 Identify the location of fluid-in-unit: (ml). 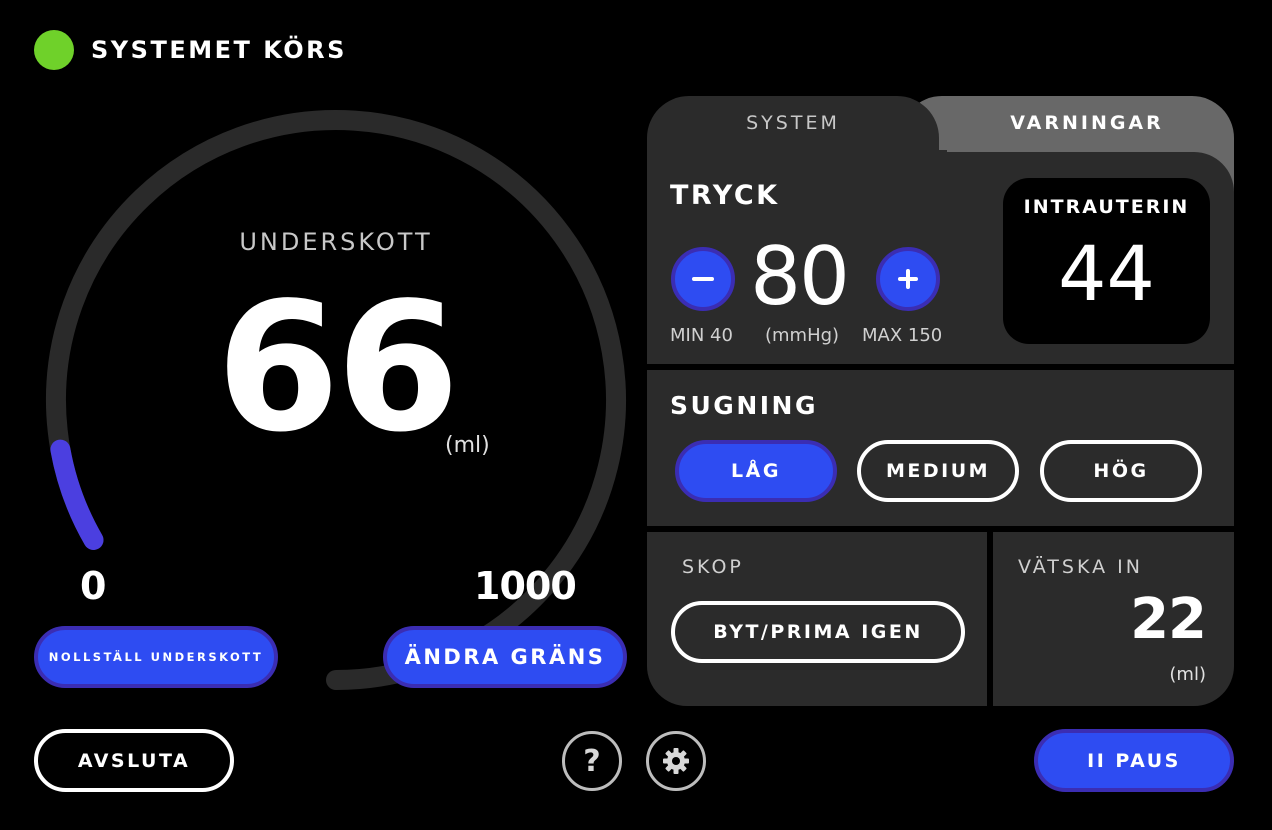
(1187, 674).